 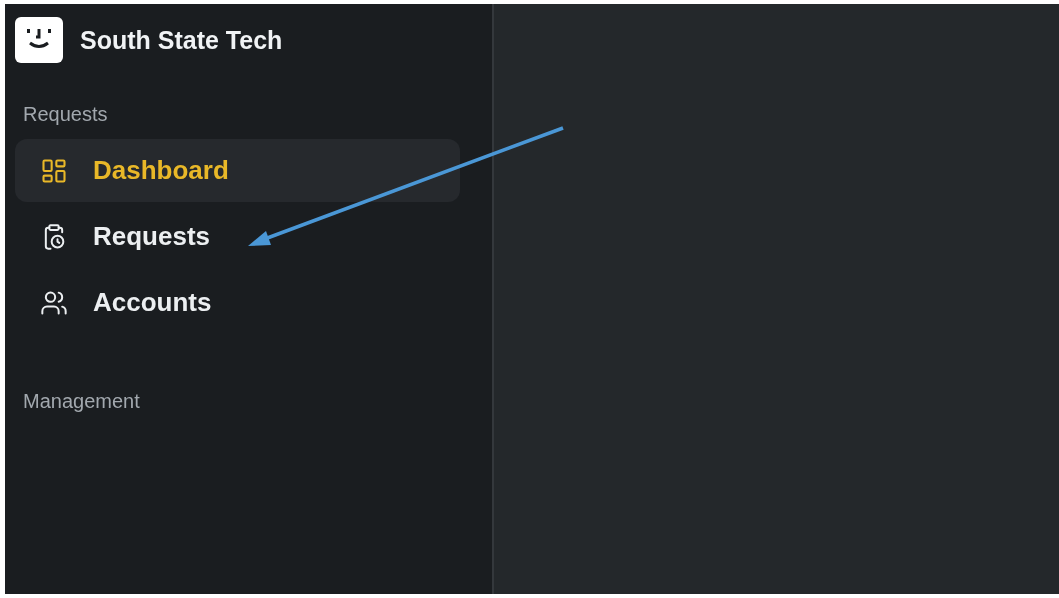 I want to click on section-title: Management, so click(x=81, y=401).